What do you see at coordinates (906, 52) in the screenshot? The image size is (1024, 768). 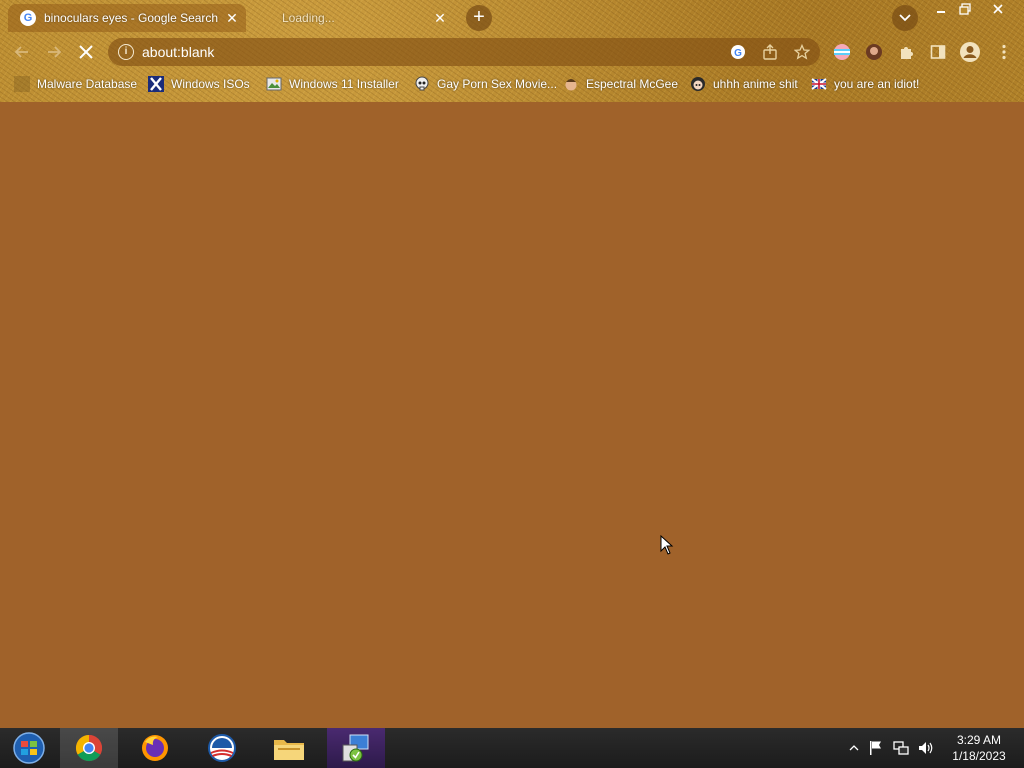 I see `puzzle-icon` at bounding box center [906, 52].